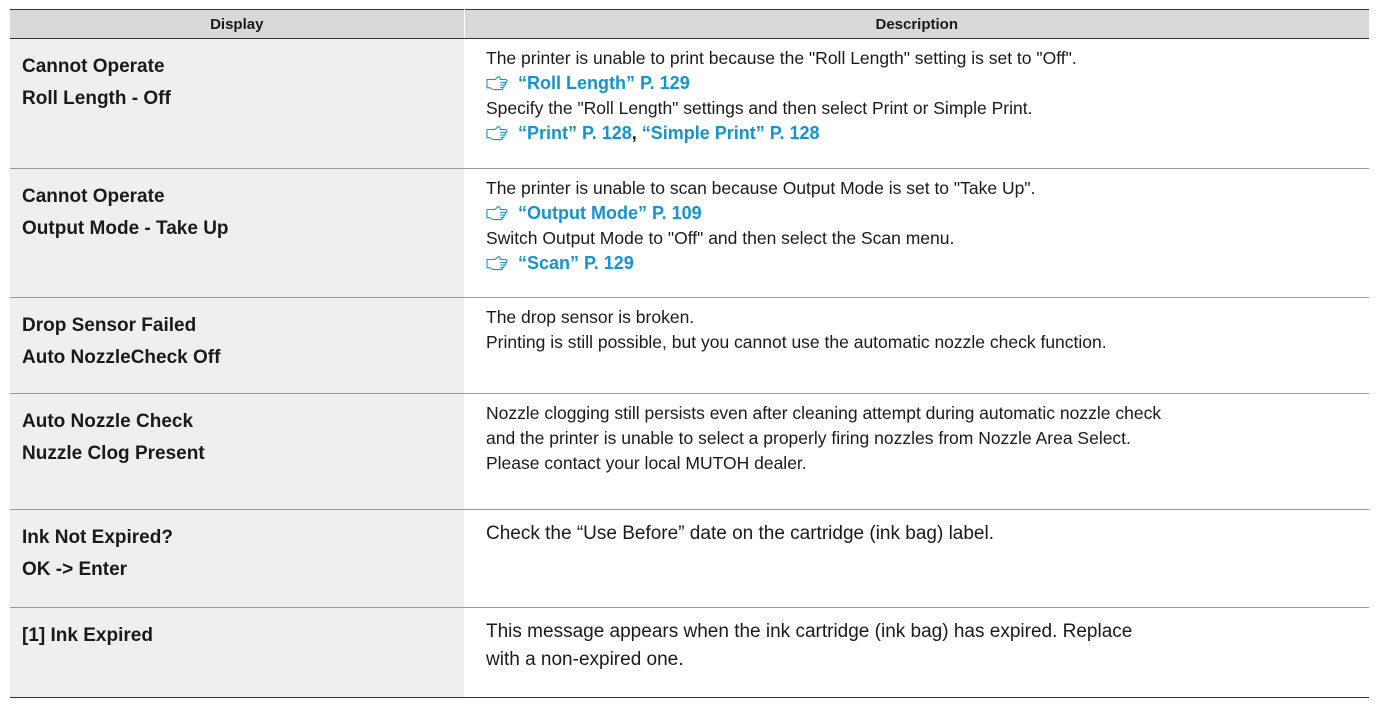 This screenshot has width=1379, height=722. Describe the element at coordinates (604, 83) in the screenshot. I see `page-reference-link: “Roll Length” P. 129` at that location.